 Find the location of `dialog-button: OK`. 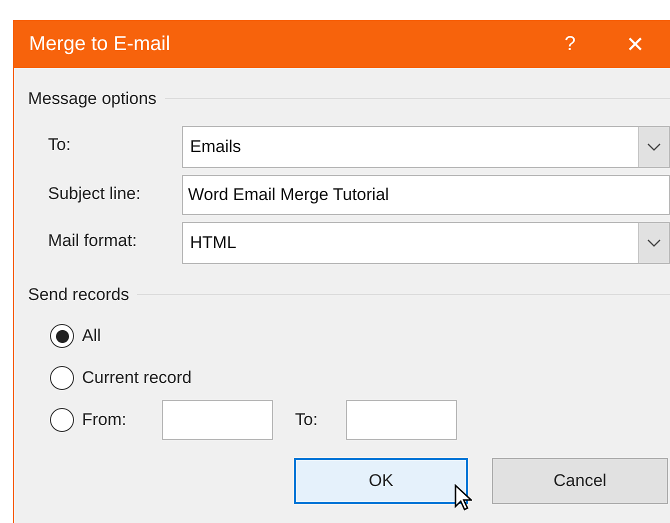

dialog-button: OK is located at coordinates (381, 481).